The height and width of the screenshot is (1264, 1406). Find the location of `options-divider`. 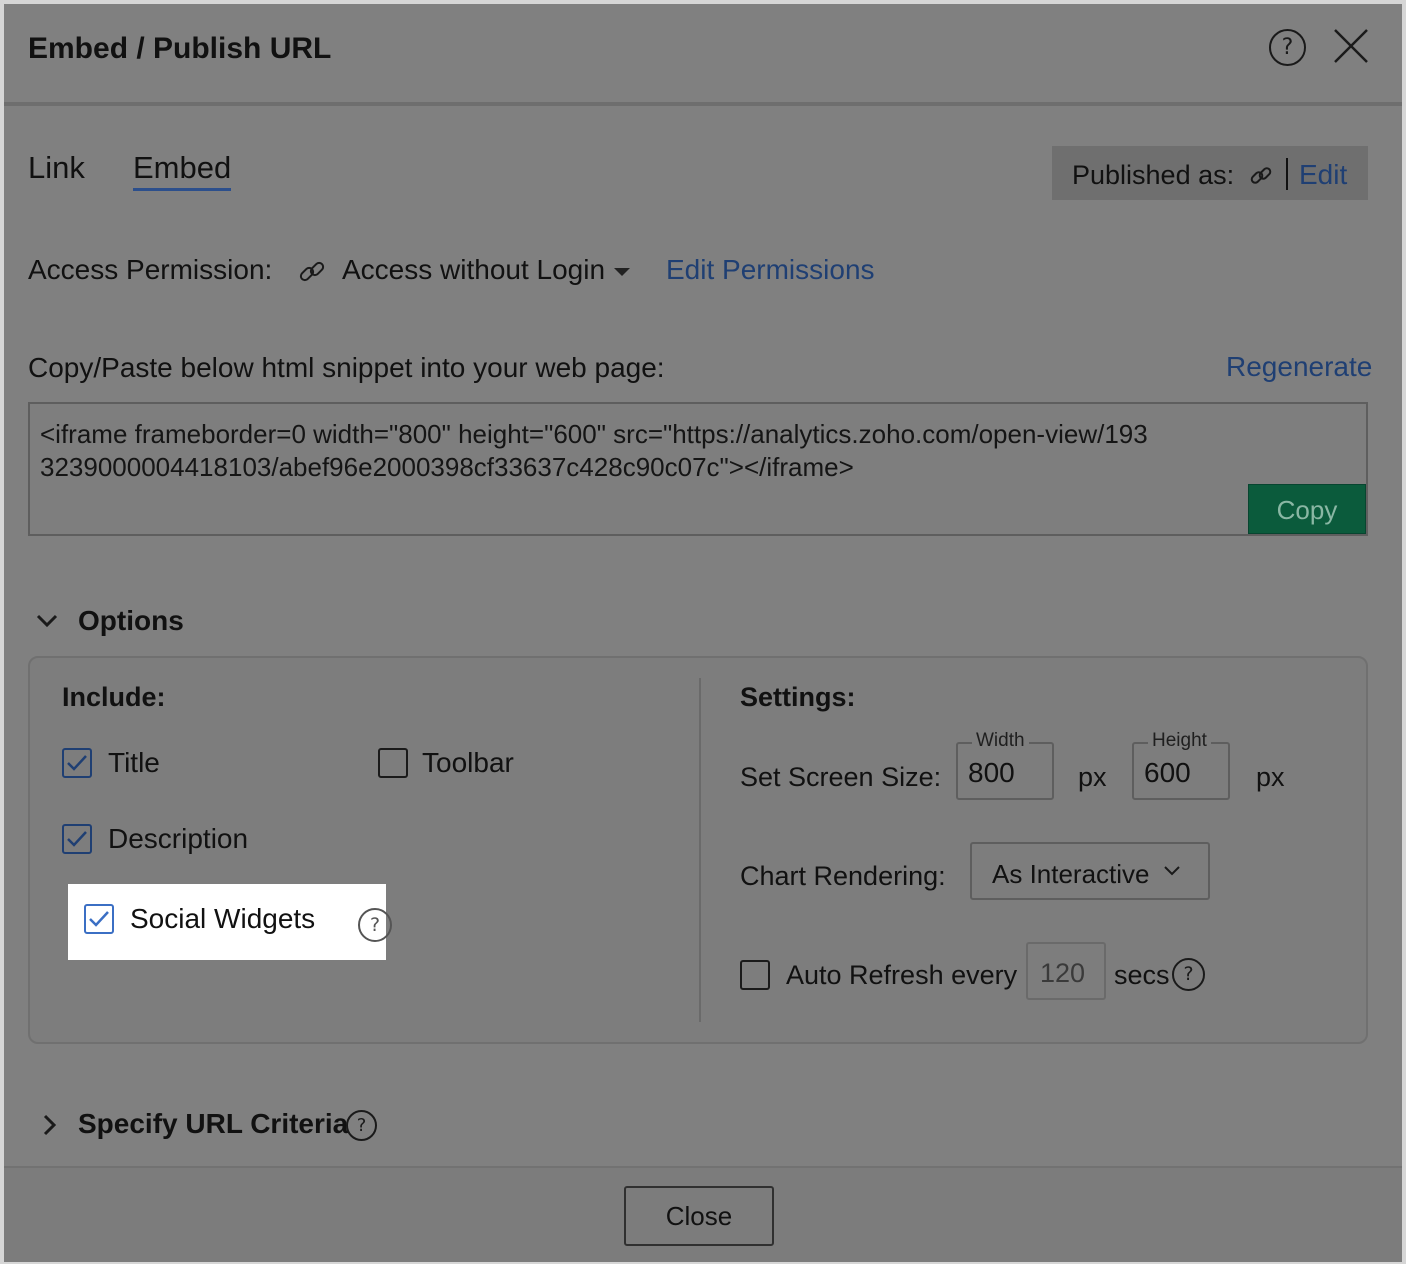

options-divider is located at coordinates (700, 850).